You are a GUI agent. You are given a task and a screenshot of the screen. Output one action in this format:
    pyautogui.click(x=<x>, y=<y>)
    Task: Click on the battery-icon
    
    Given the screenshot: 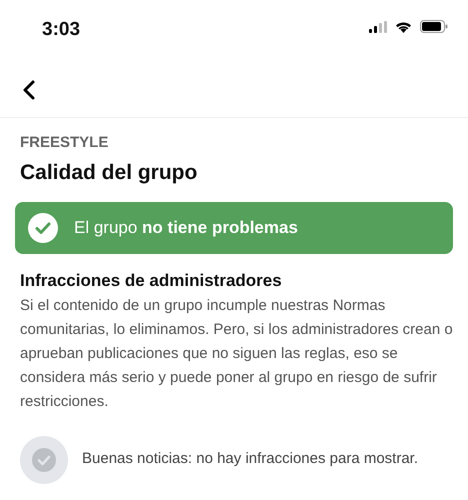 What is the action you would take?
    pyautogui.click(x=434, y=26)
    